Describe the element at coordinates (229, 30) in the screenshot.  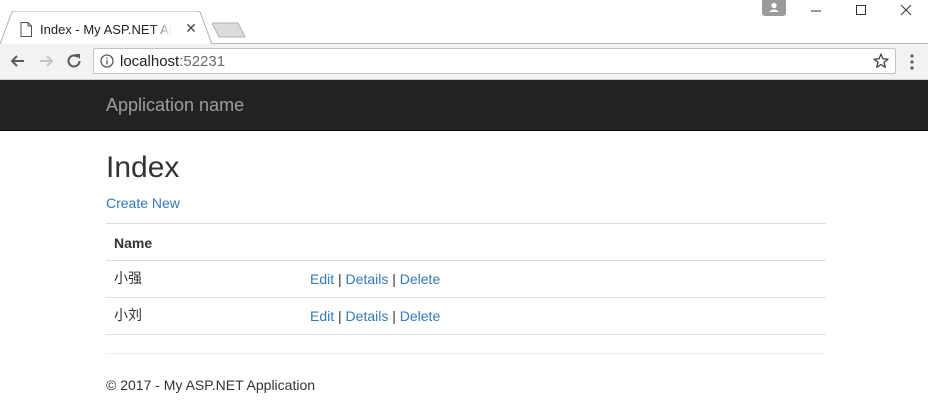
I see `new-tab-button` at that location.